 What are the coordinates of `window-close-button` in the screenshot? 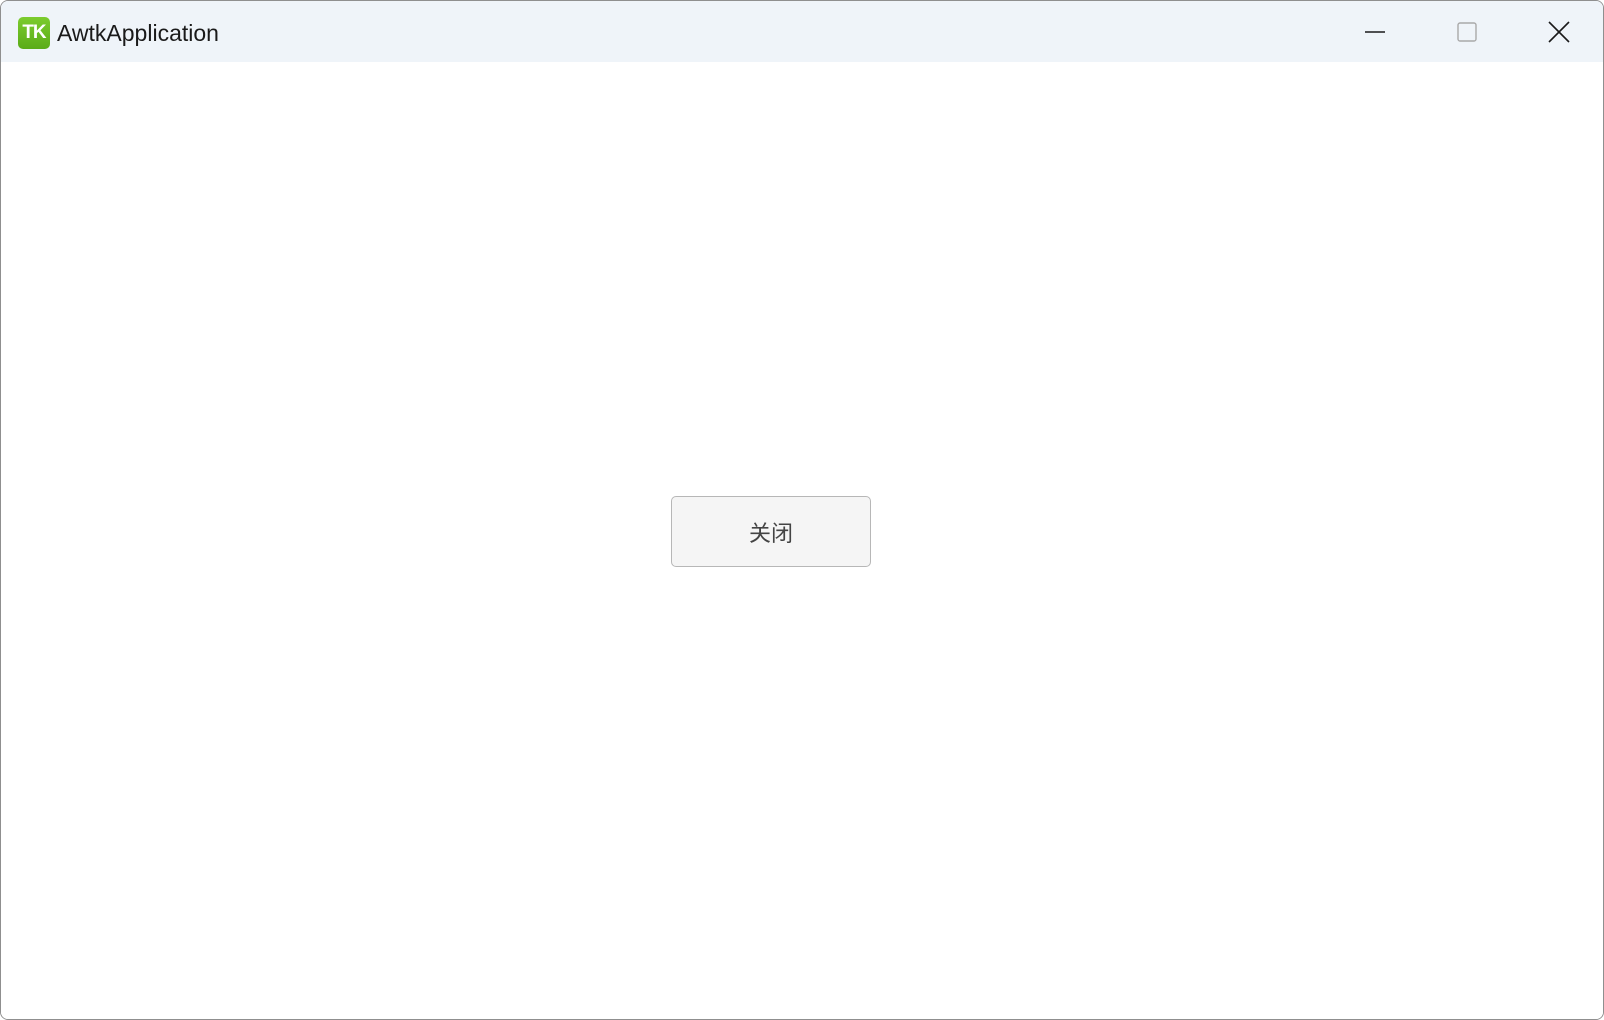 It's located at (1558, 31).